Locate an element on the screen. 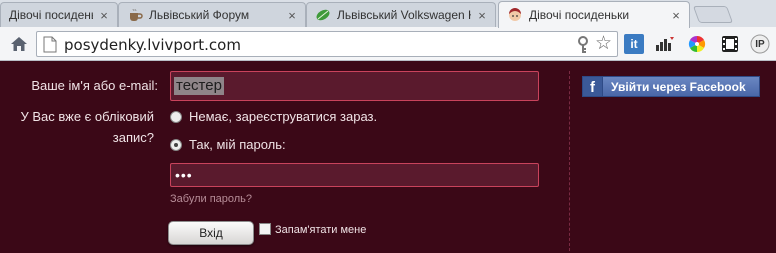 The image size is (776, 253). film-icon is located at coordinates (730, 44).